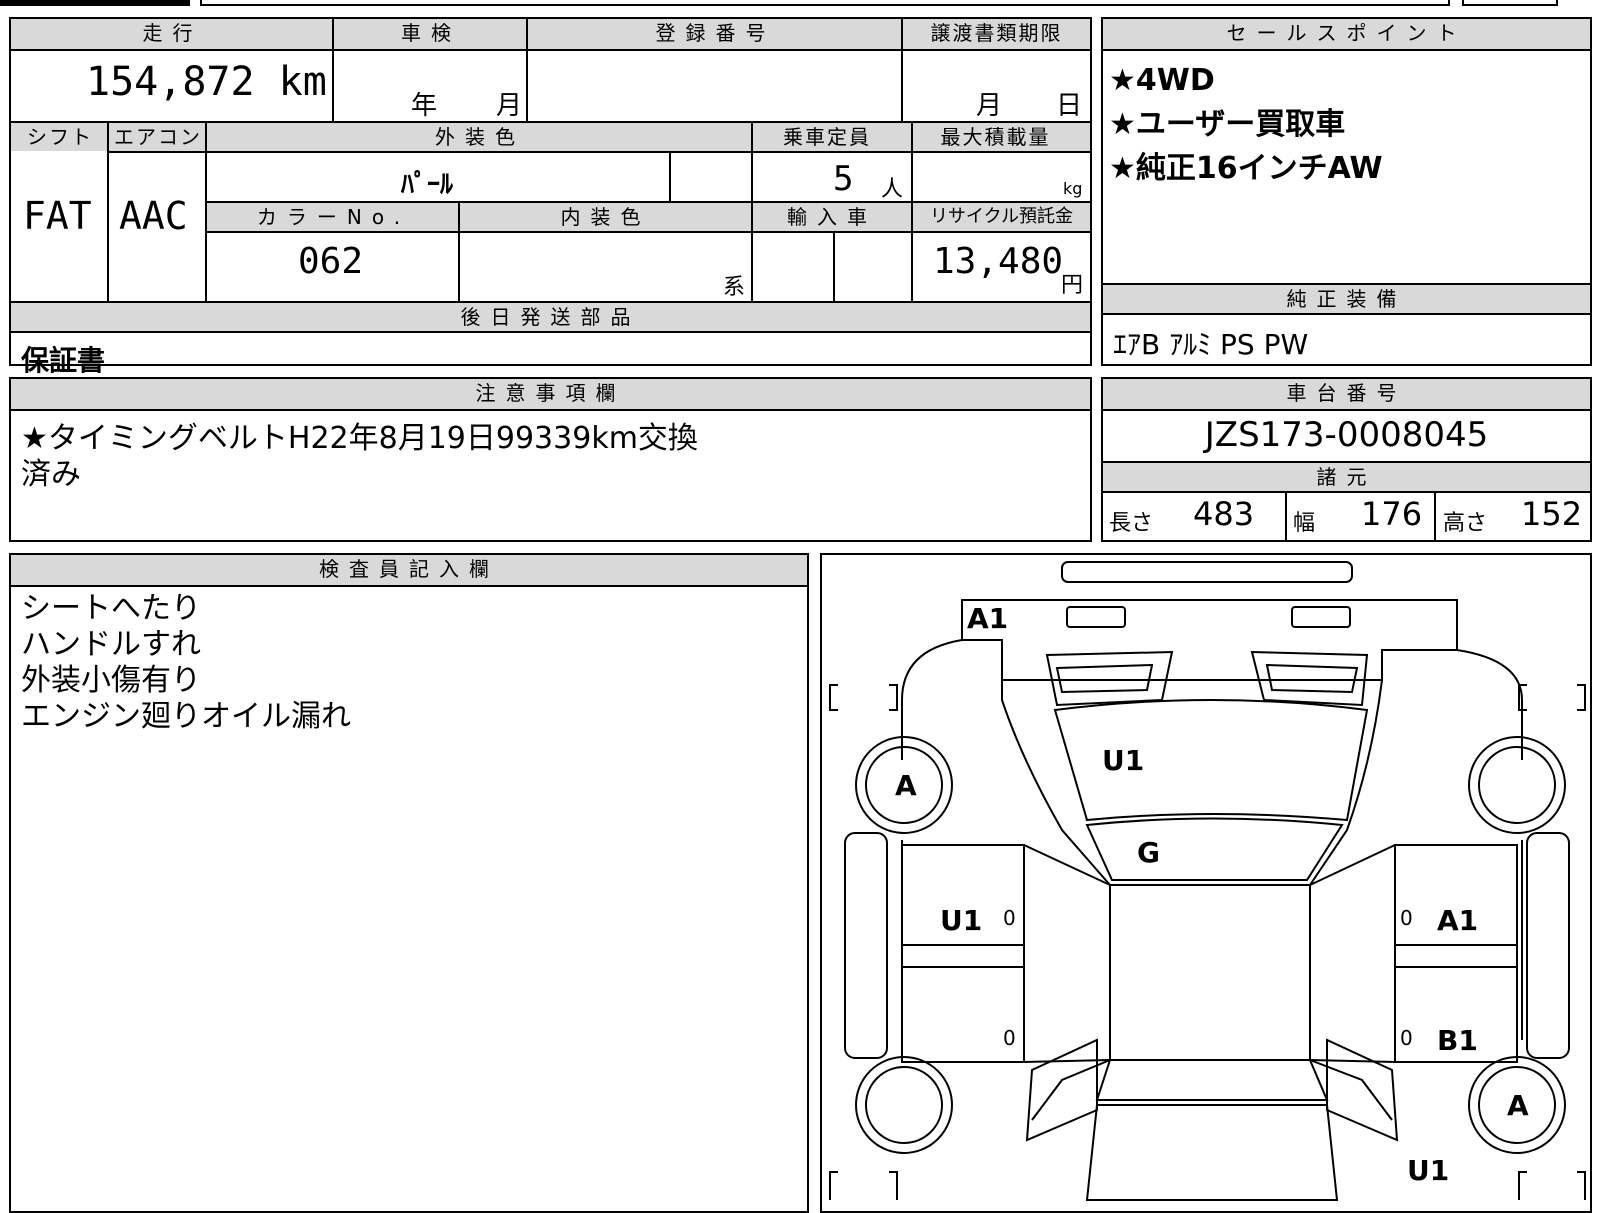  Describe the element at coordinates (480, 137) in the screenshot. I see `exterior-header: 外装色` at that location.